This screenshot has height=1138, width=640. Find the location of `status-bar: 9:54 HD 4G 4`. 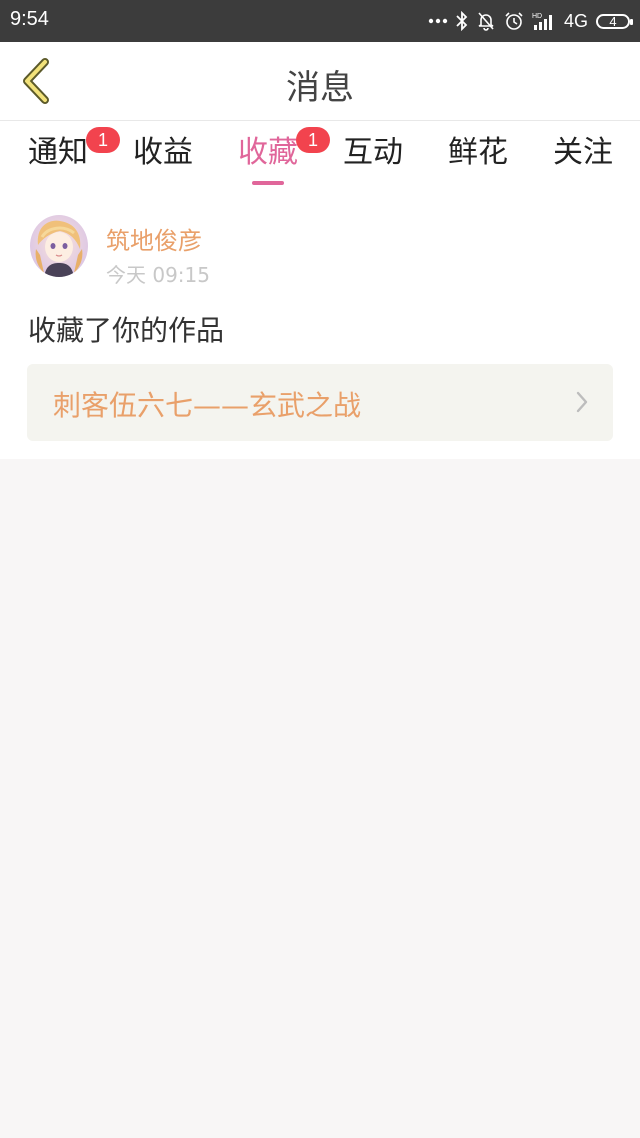

status-bar: 9:54 HD 4G 4 is located at coordinates (320, 21).